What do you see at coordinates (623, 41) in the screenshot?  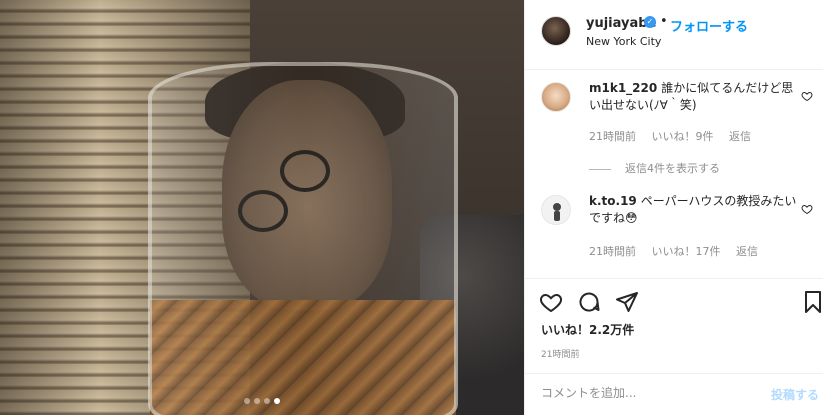 I see `post-location: New York City` at bounding box center [623, 41].